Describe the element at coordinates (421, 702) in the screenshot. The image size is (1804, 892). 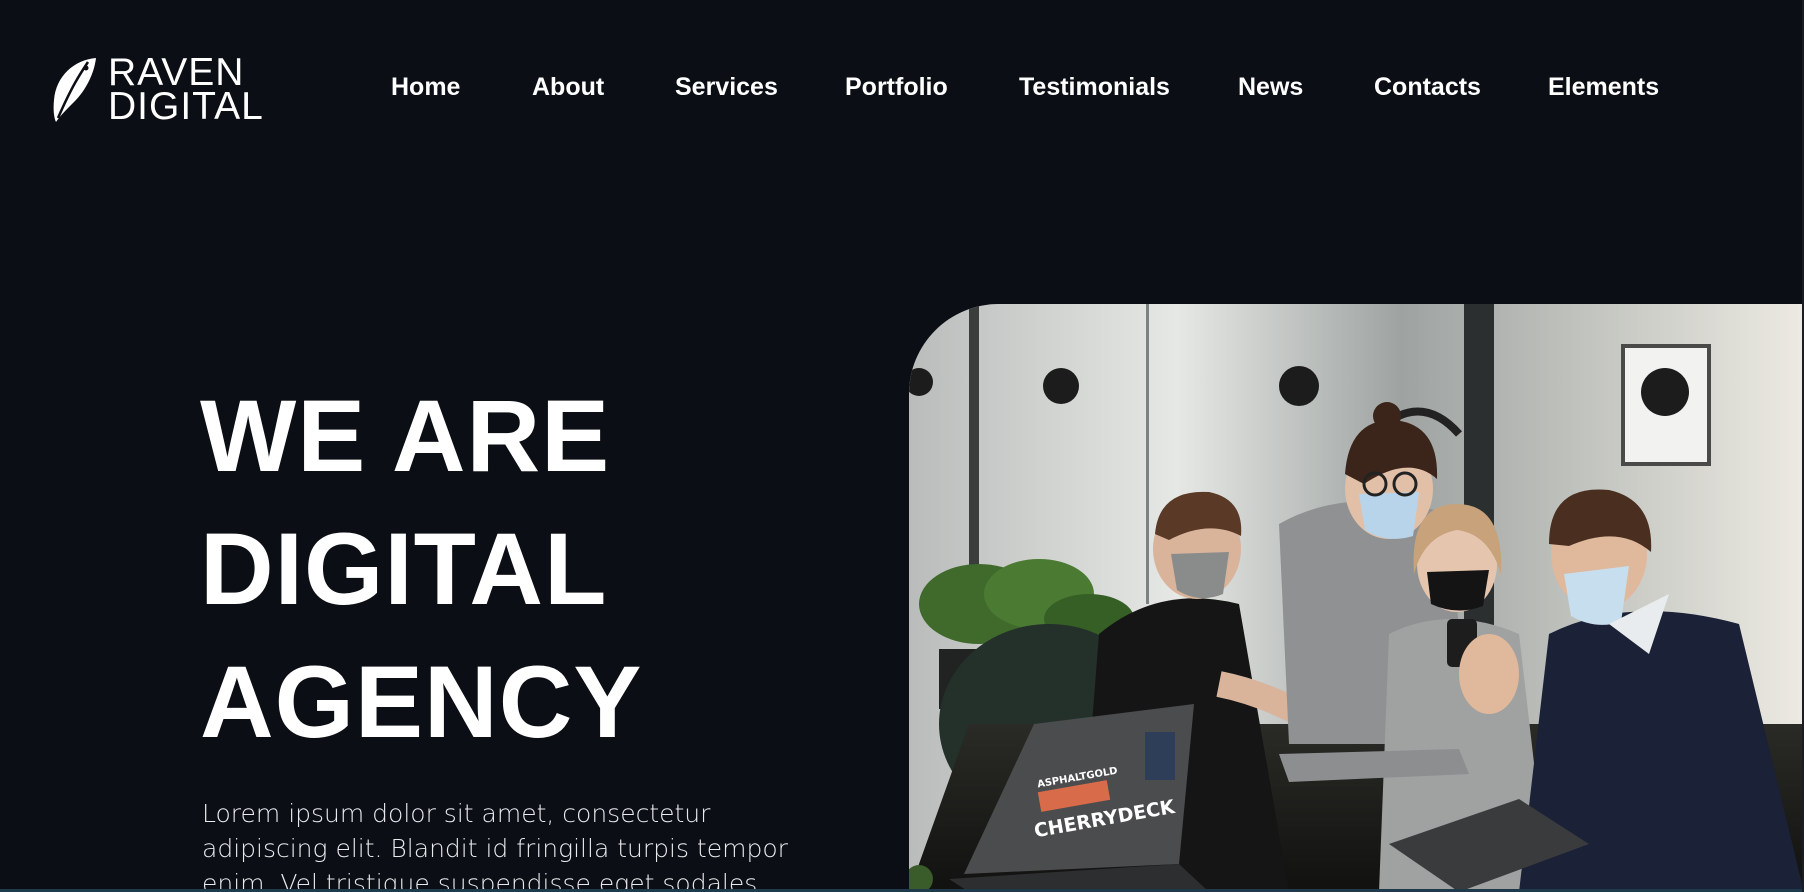
I see `hero-title-line-3: AGENCY` at that location.